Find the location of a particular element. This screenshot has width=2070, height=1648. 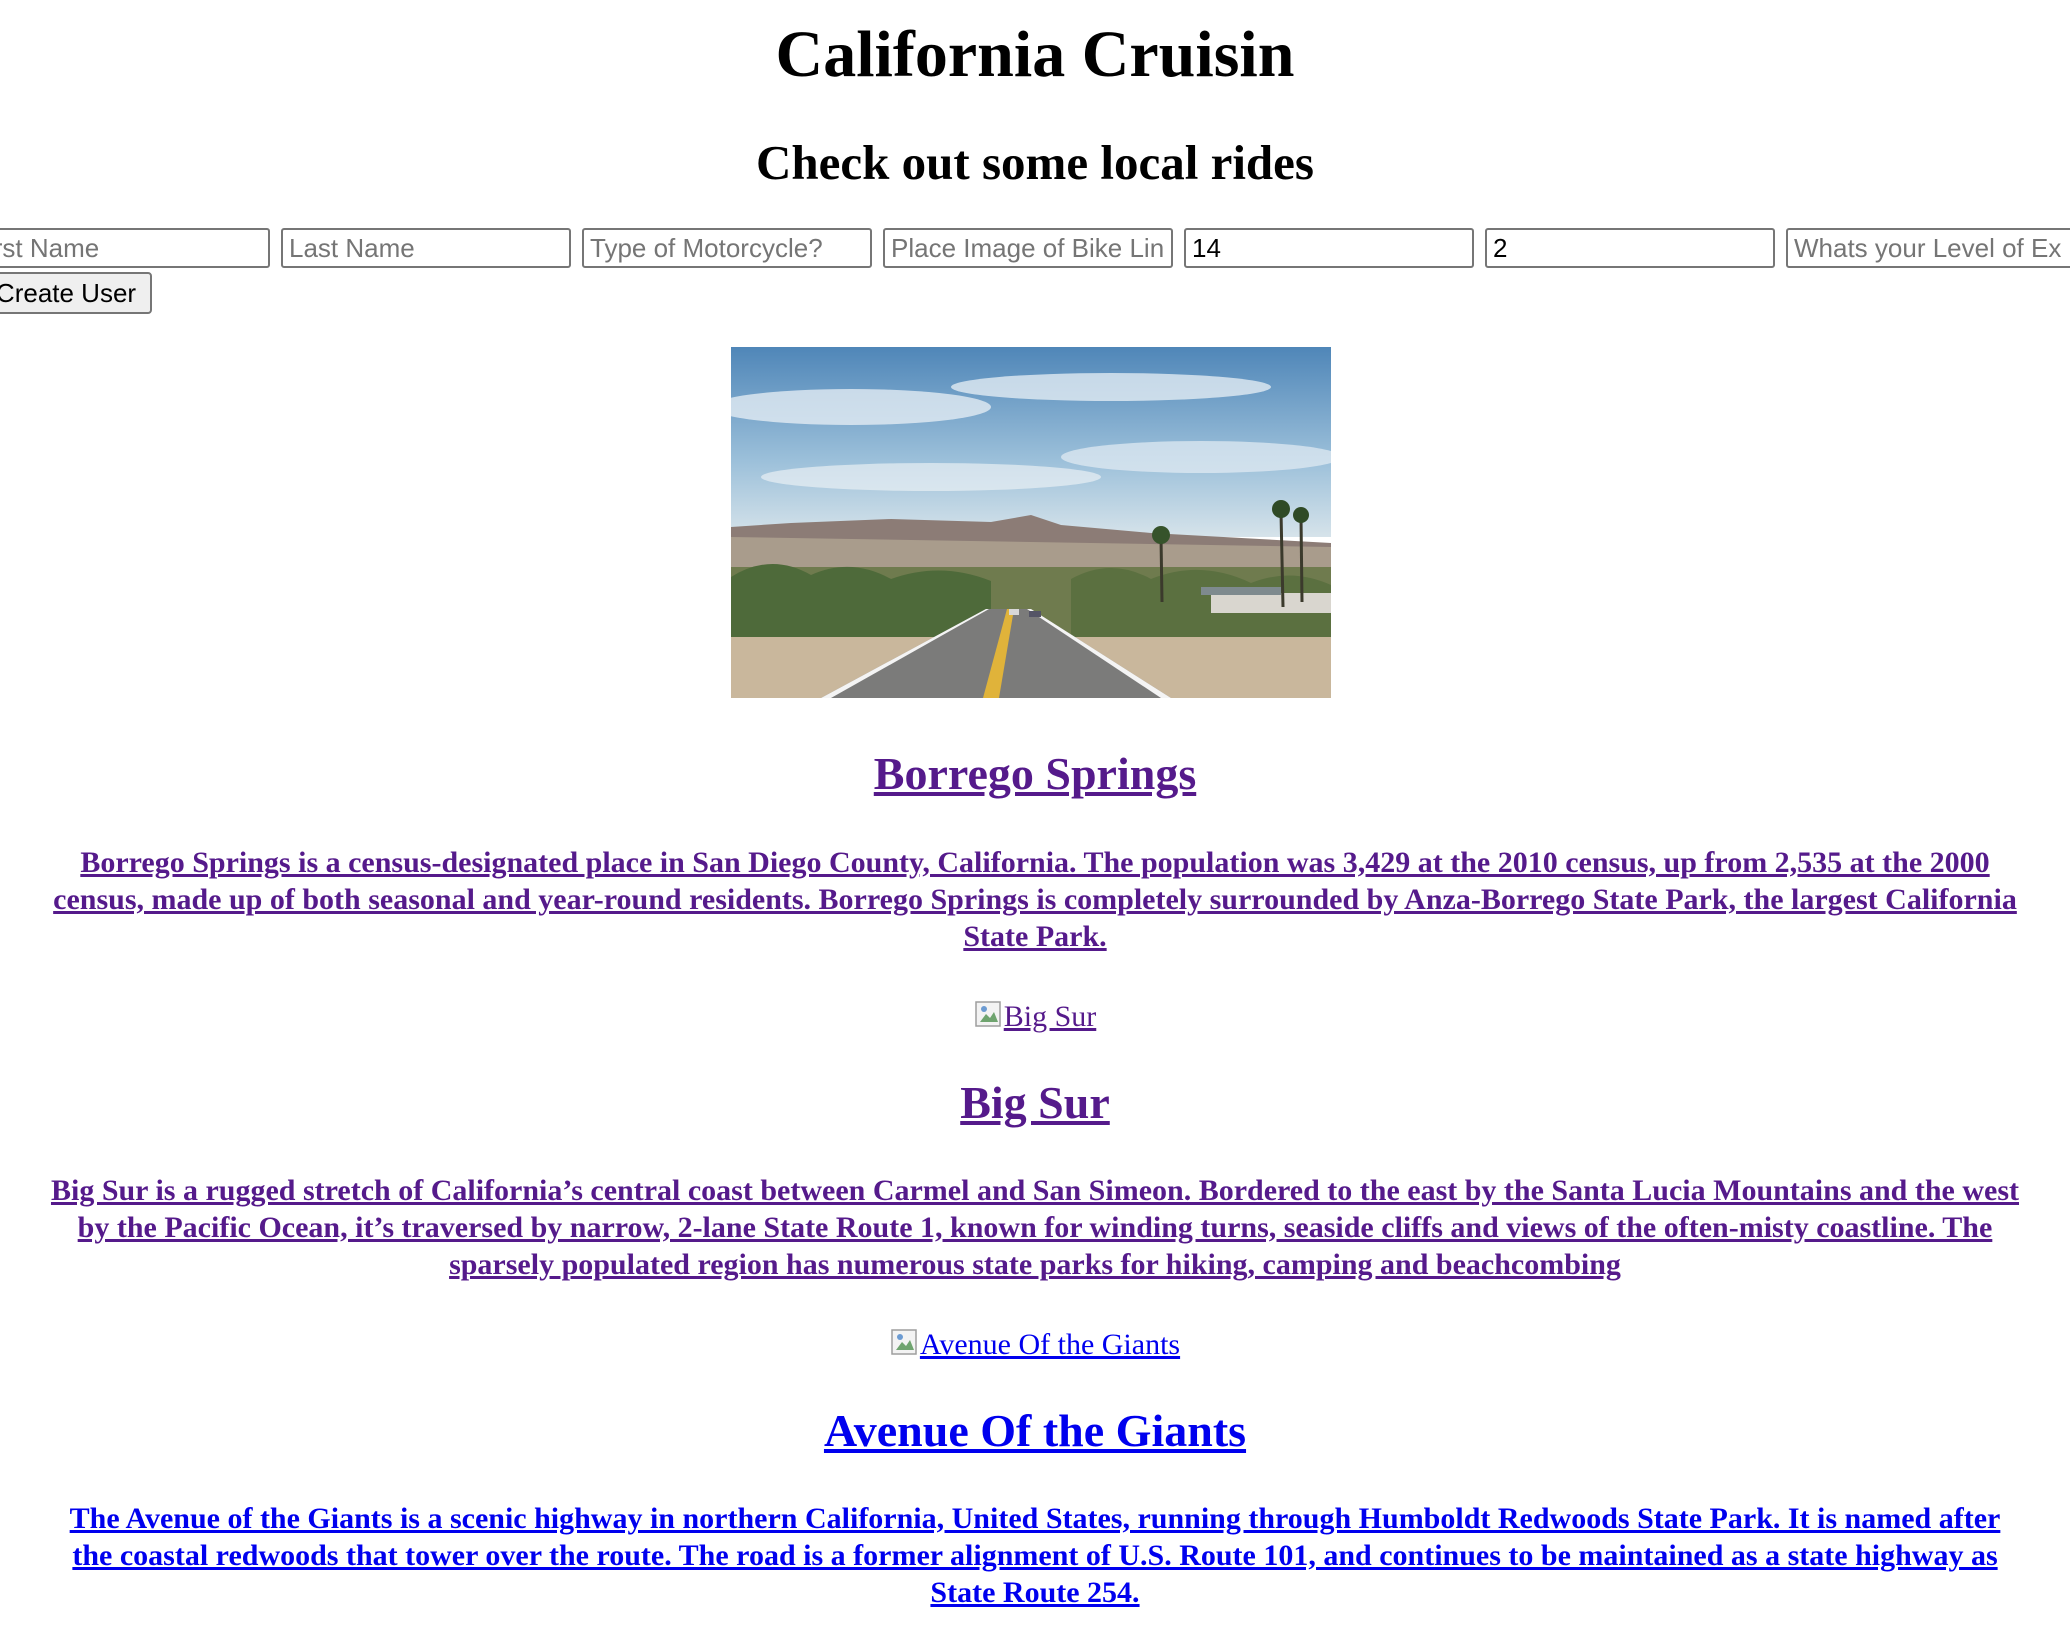

ride-title-avenue-of-the-giants: Avenue Of the Giants is located at coordinates (1035, 1431).